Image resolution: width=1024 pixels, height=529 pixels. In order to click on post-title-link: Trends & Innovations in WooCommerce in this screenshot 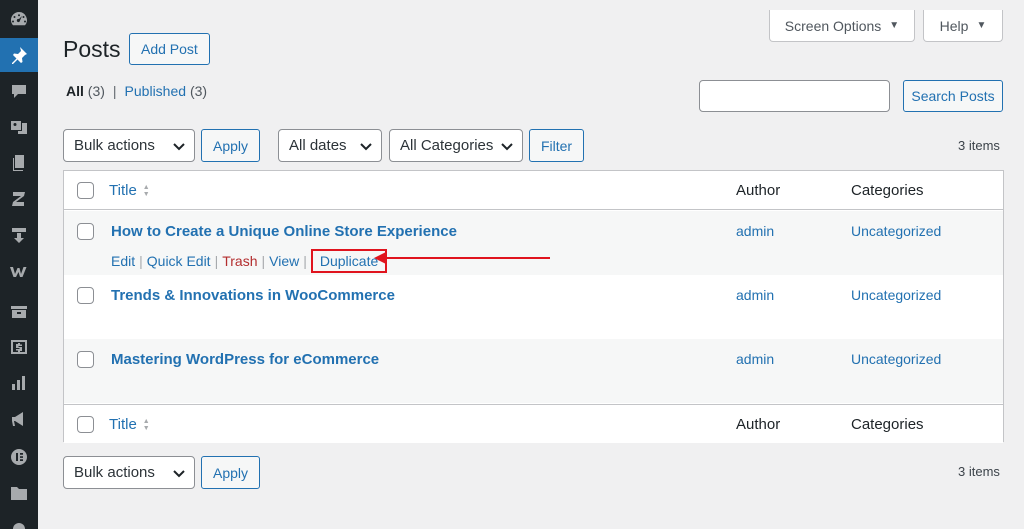, I will do `click(253, 295)`.